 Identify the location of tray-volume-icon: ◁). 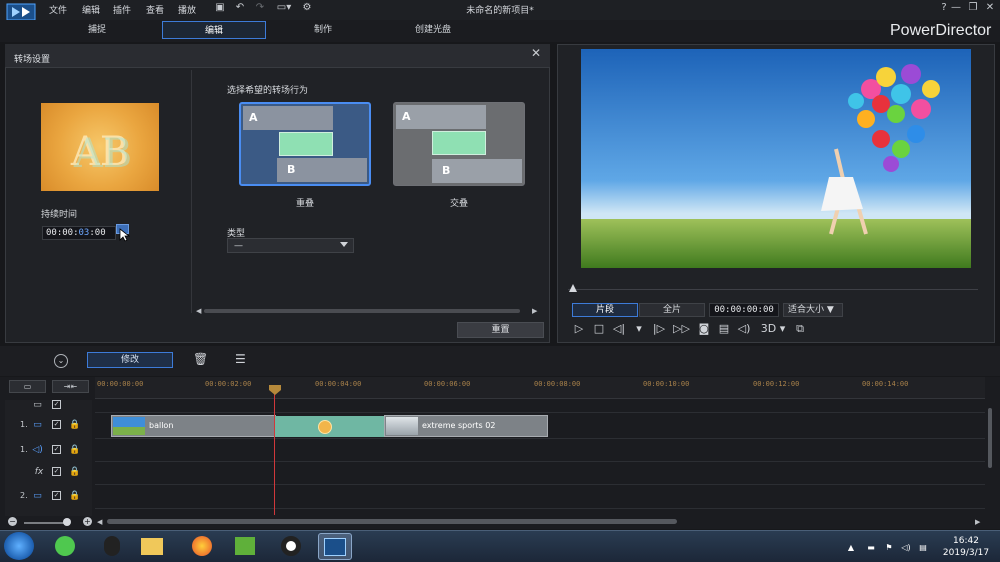
(906, 548).